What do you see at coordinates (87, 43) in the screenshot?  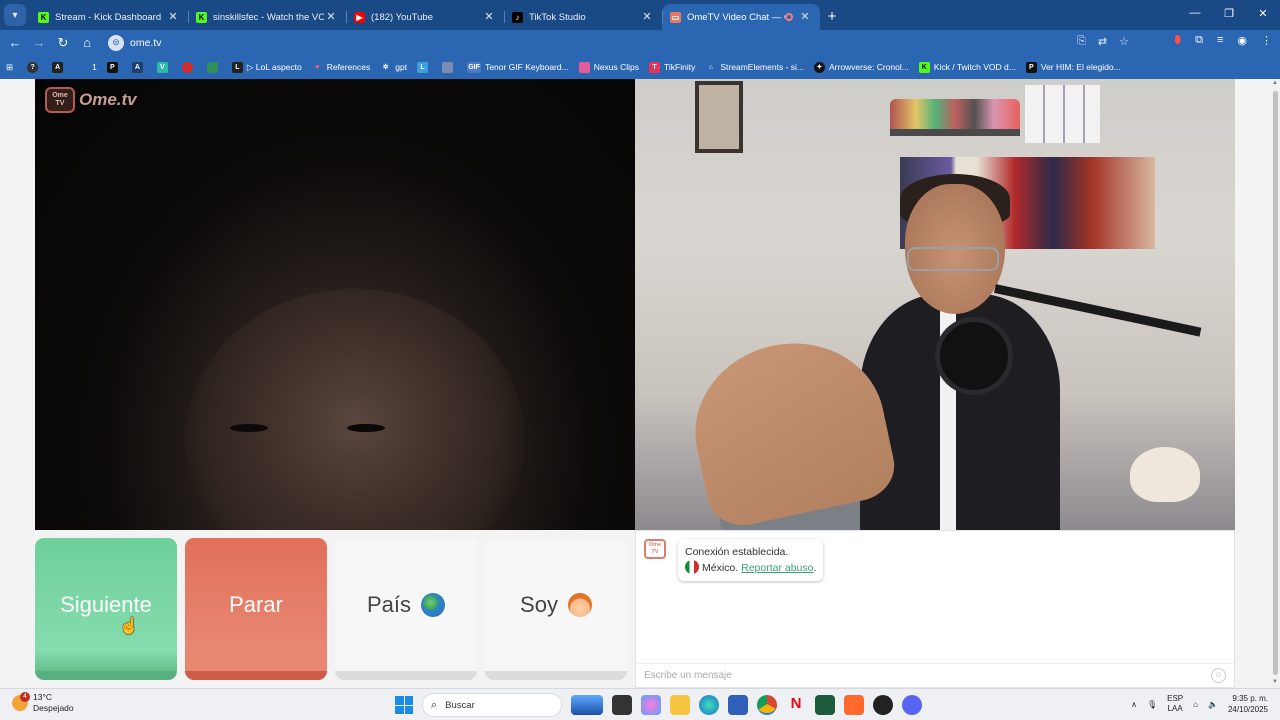 I see `home-icon: ⌂` at bounding box center [87, 43].